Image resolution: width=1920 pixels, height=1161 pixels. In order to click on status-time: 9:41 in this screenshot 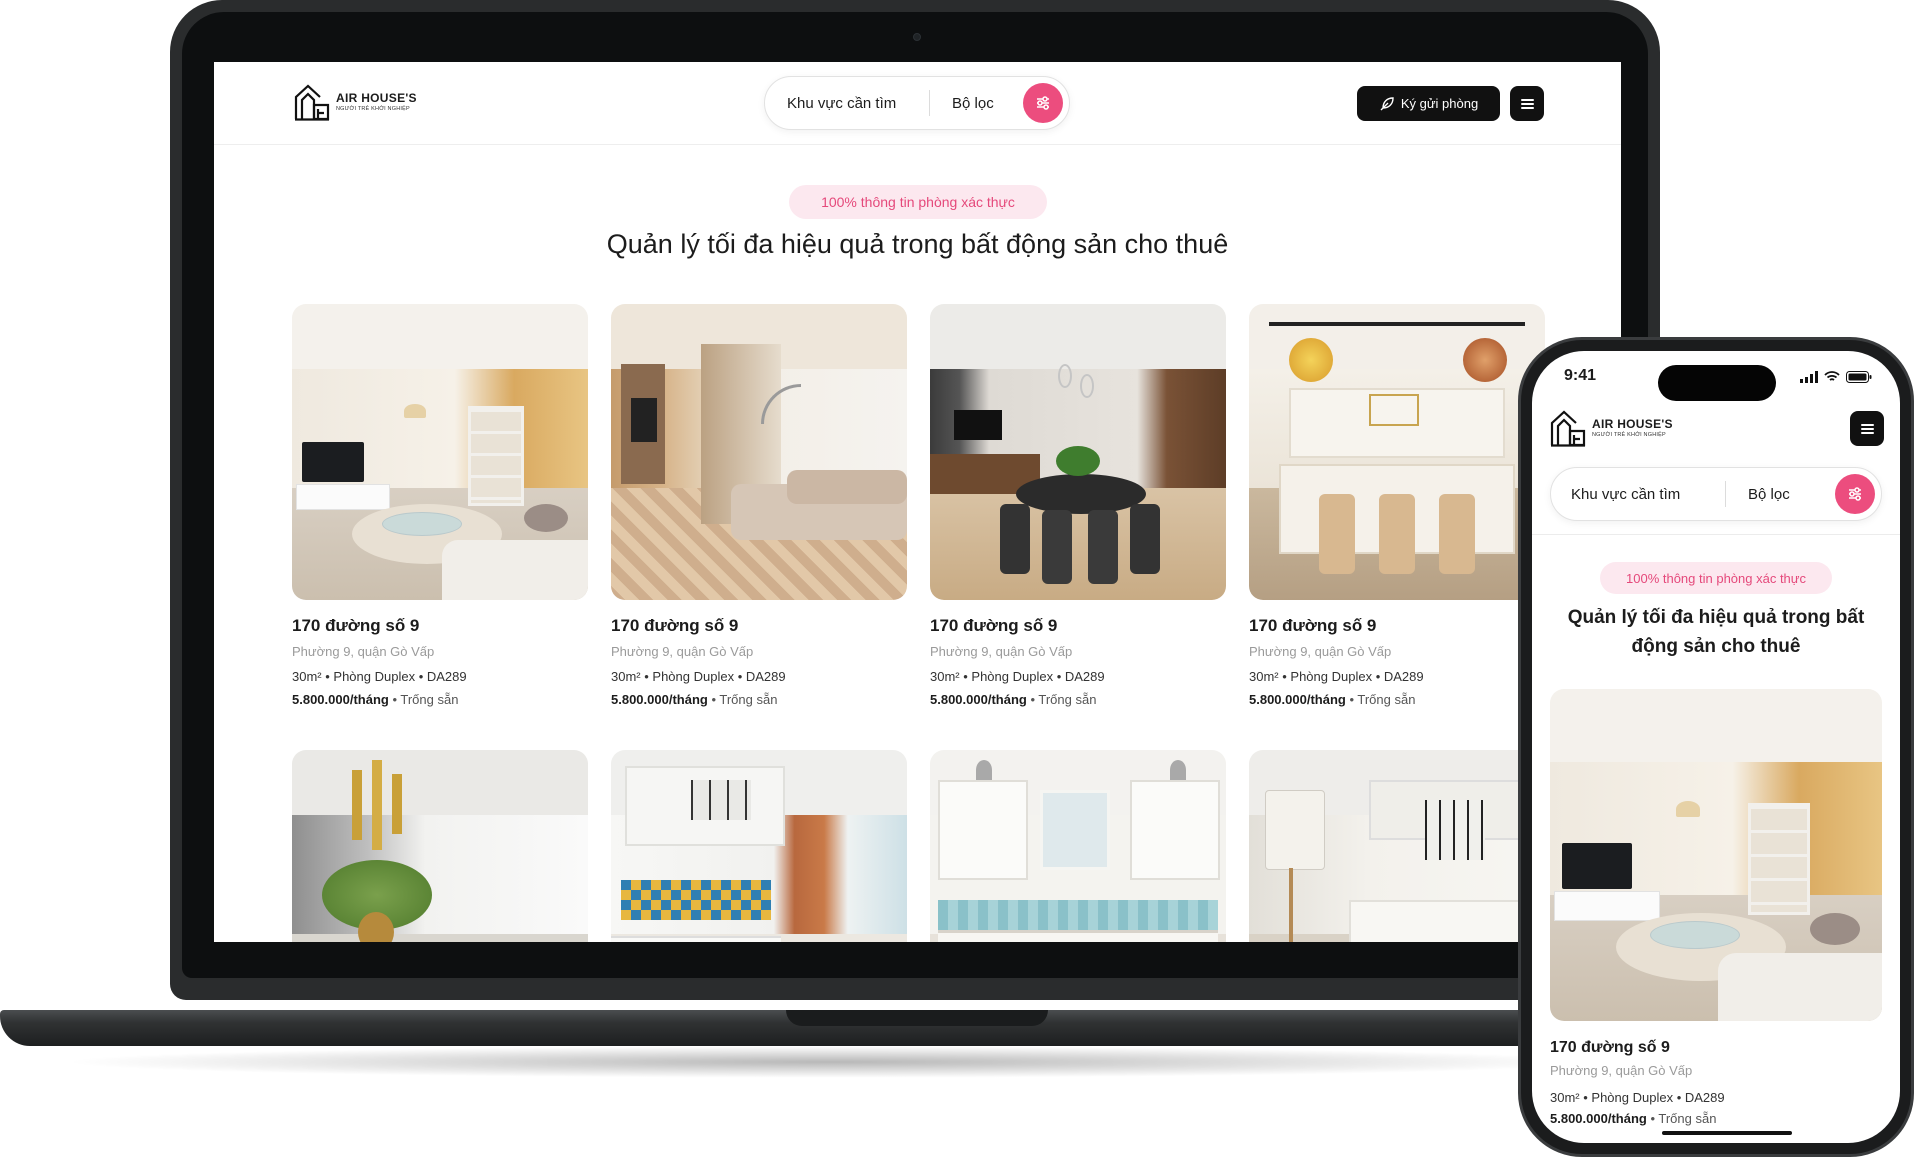, I will do `click(1580, 375)`.